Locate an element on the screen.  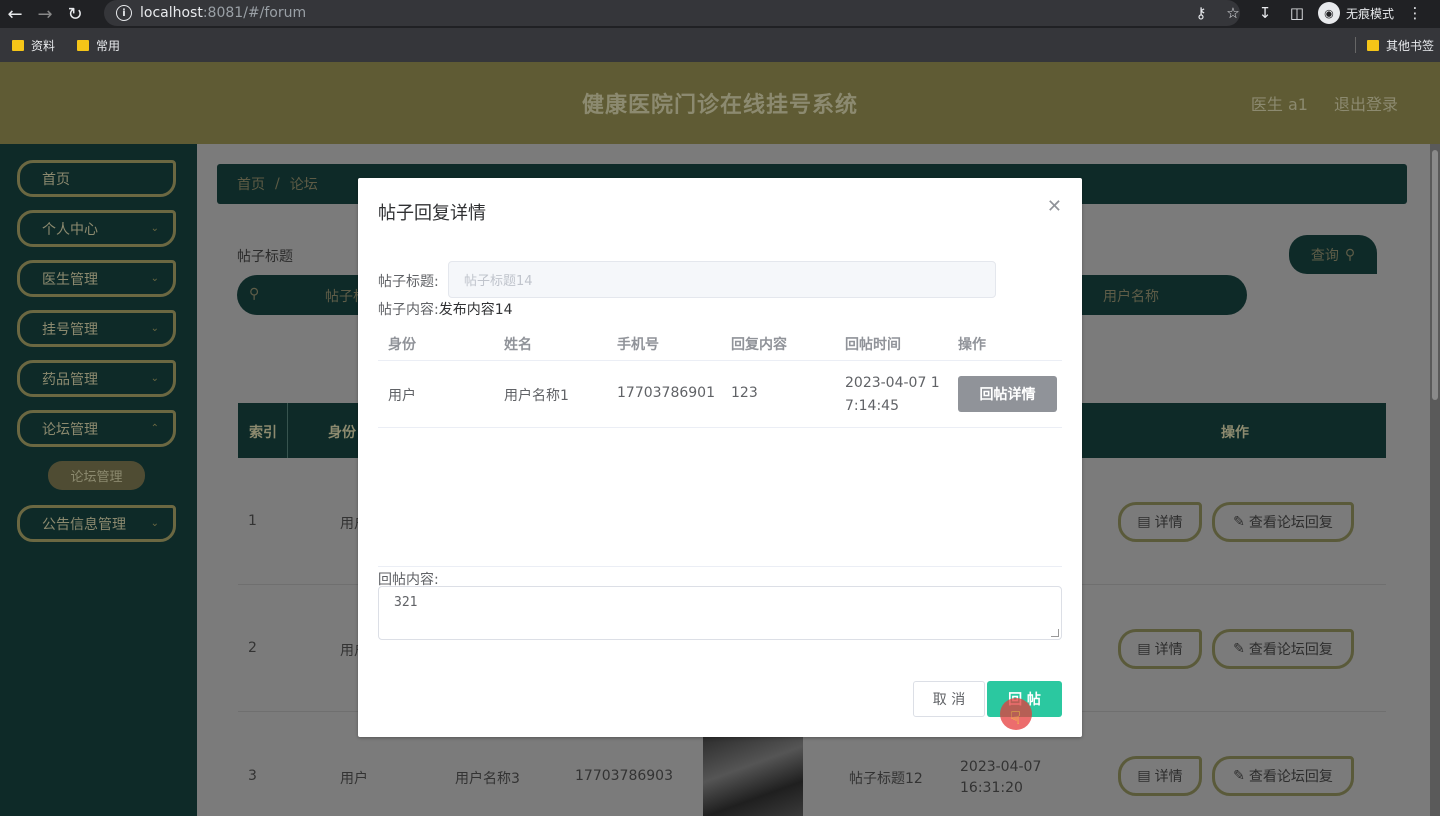
sidebar-item-label: 公告信息管理 is located at coordinates (84, 524).